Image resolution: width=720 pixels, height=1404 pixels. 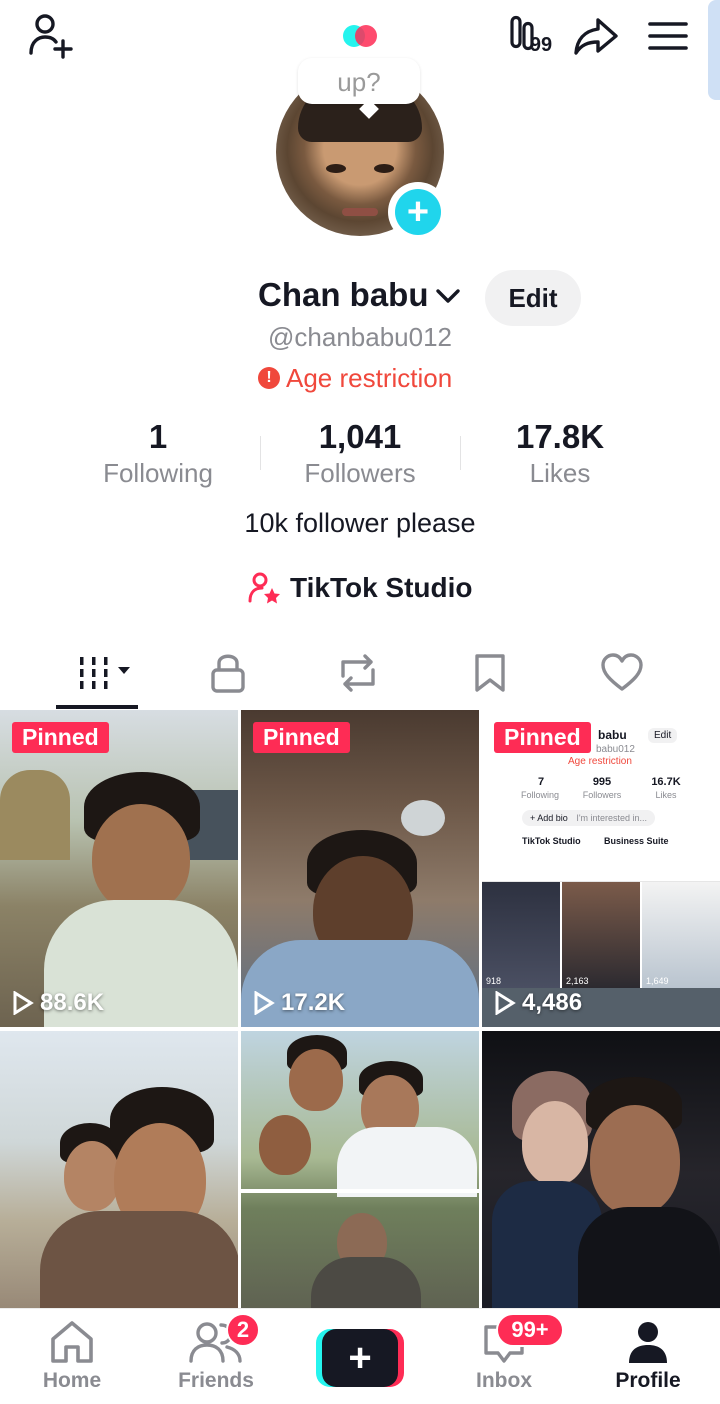 What do you see at coordinates (600, 761) in the screenshot?
I see `thumb-age: Age restriction` at bounding box center [600, 761].